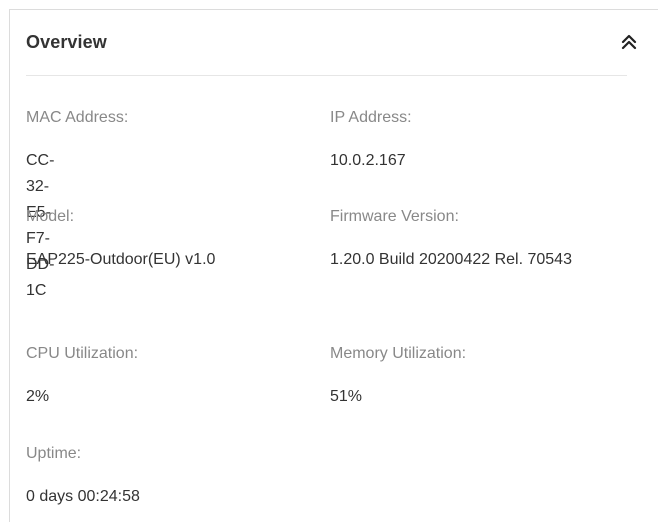 The height and width of the screenshot is (522, 658). What do you see at coordinates (368, 160) in the screenshot?
I see `ip-address-value: 10.0.2.167` at bounding box center [368, 160].